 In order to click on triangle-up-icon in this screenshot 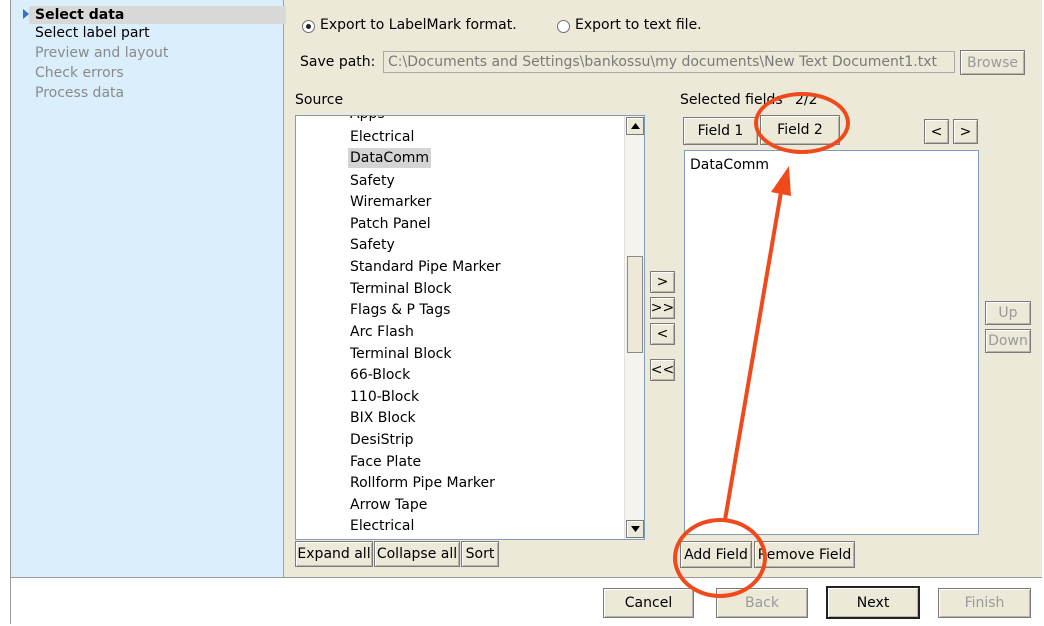, I will do `click(635, 126)`.